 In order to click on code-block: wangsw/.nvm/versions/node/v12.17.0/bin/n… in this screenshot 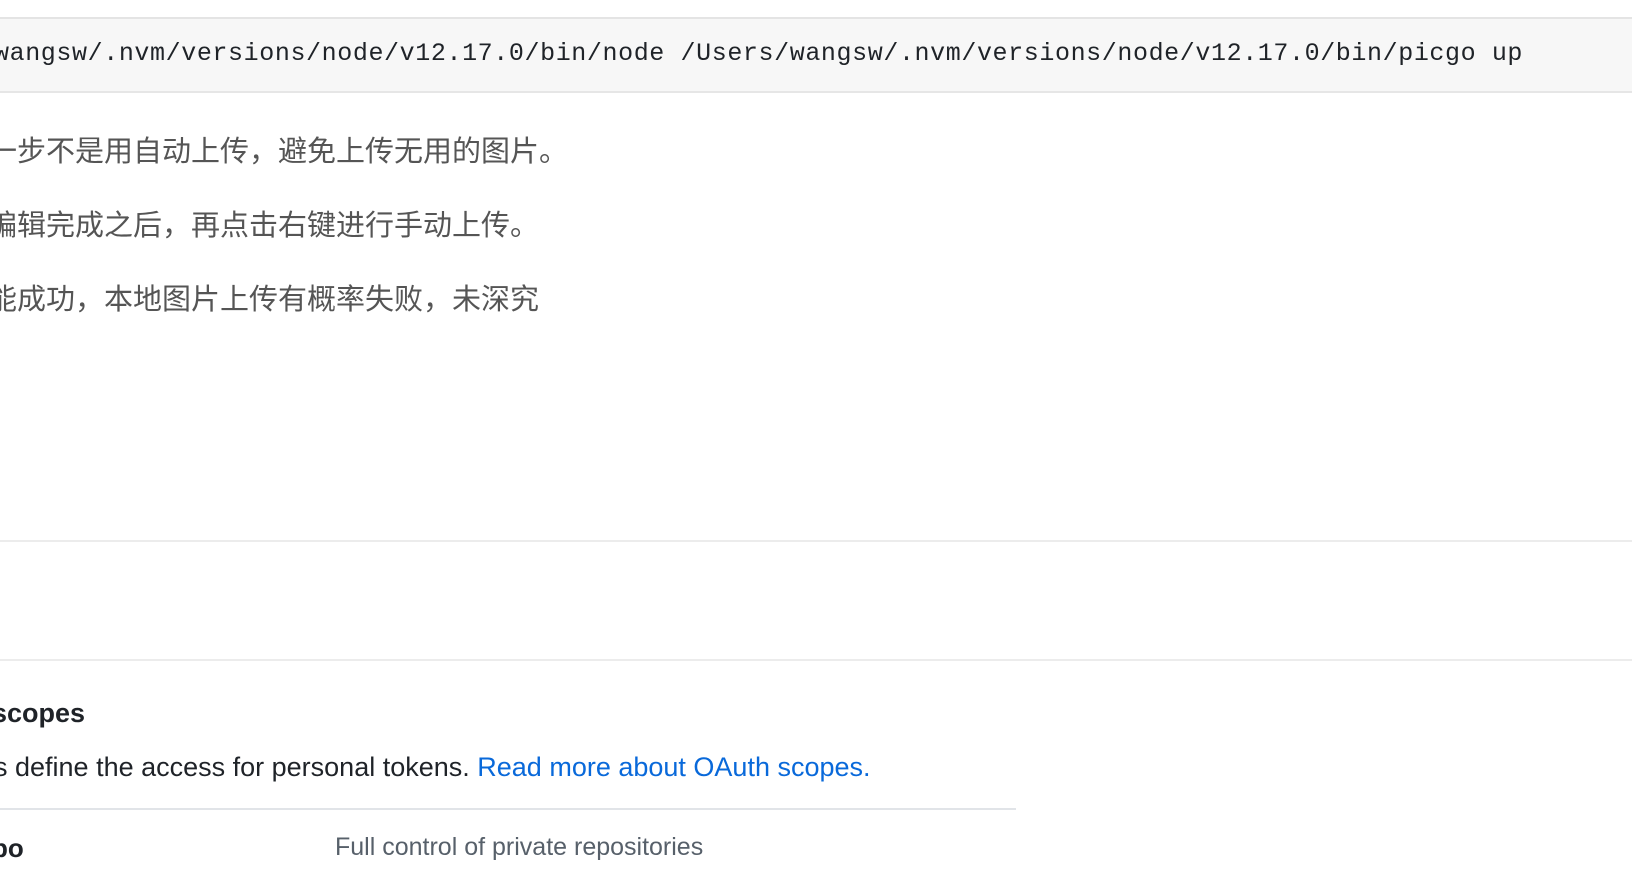, I will do `click(816, 56)`.